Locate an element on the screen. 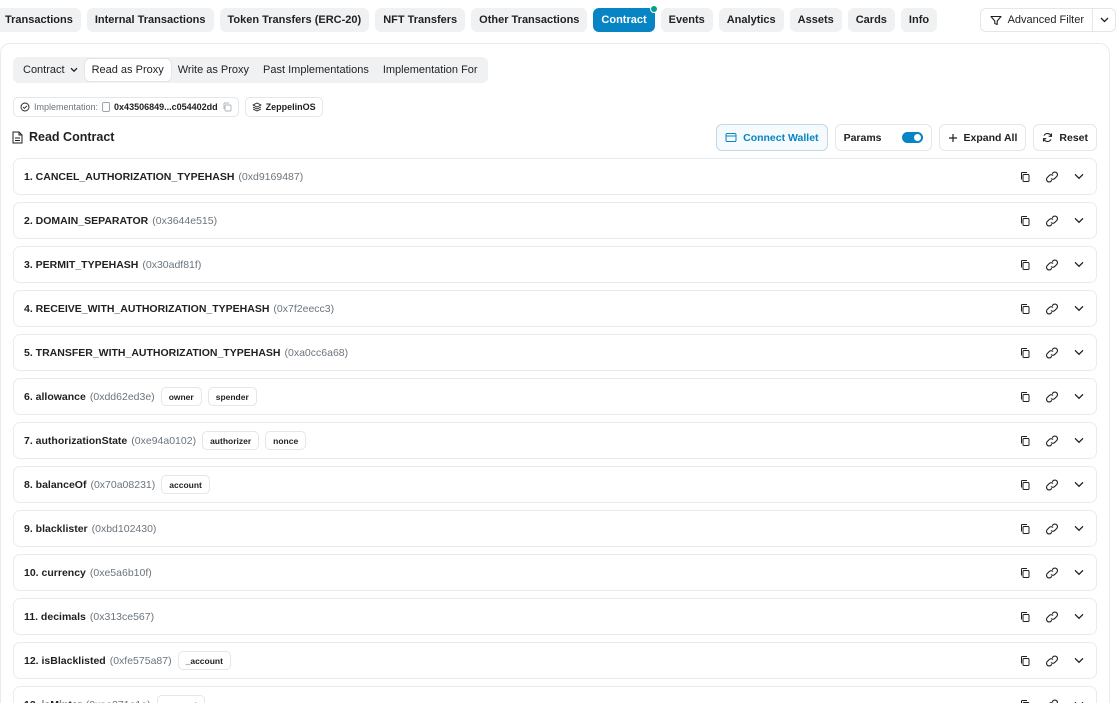 The height and width of the screenshot is (703, 1120). function-selector: (0x3644e515) is located at coordinates (185, 220).